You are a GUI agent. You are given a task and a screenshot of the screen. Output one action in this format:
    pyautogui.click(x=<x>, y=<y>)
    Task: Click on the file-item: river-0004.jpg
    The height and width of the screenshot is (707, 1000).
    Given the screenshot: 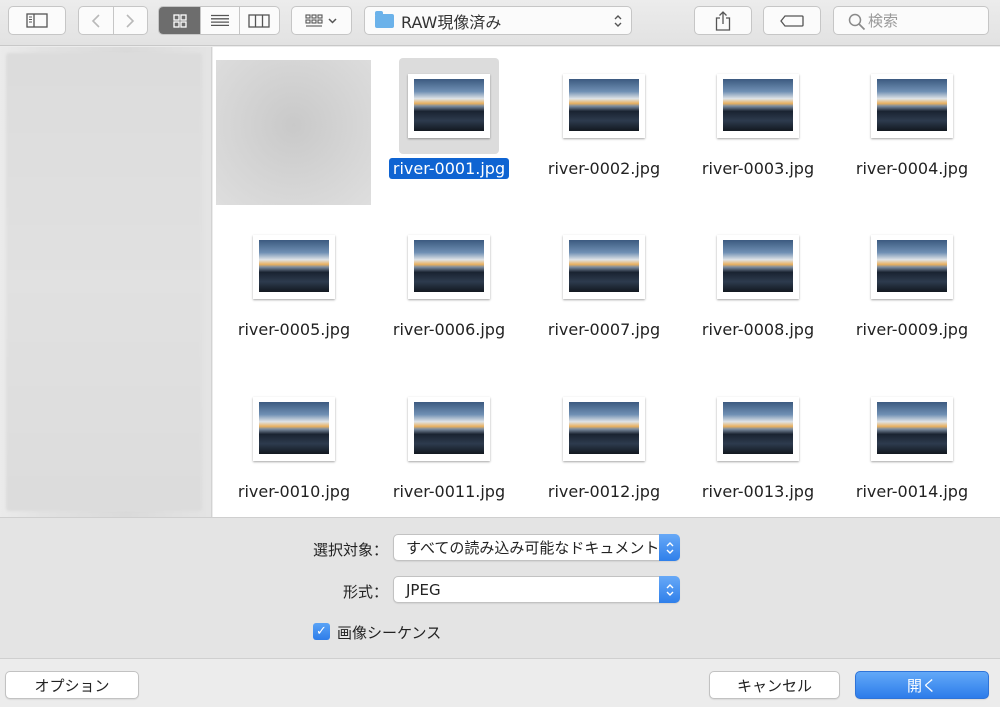 What is the action you would take?
    pyautogui.click(x=912, y=125)
    